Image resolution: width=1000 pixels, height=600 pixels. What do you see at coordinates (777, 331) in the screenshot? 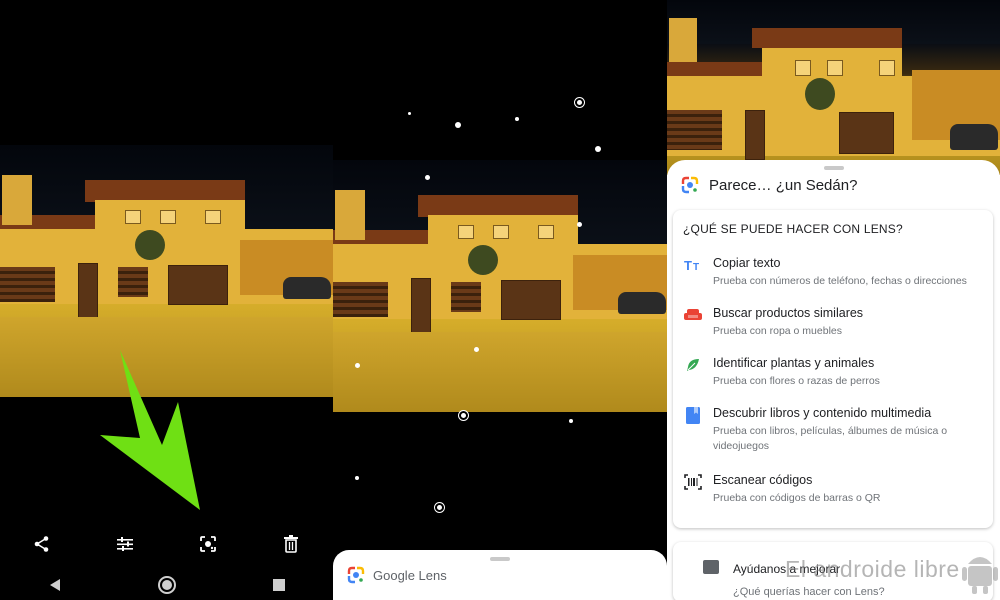
I see `item-subtitle: Prueba con ropa o muebles` at bounding box center [777, 331].